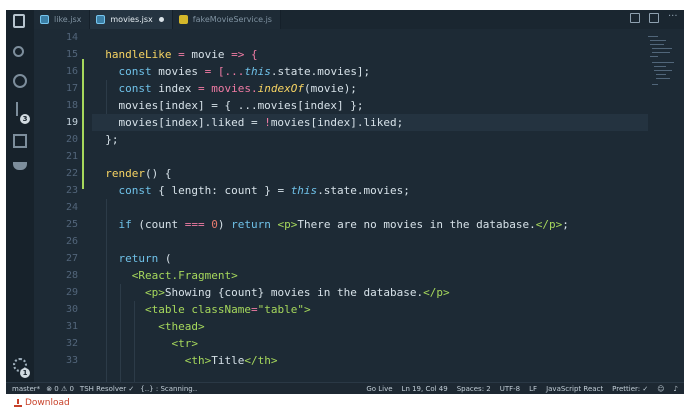 The width and height of the screenshot is (690, 410). I want to click on download-label: Download, so click(47, 403).